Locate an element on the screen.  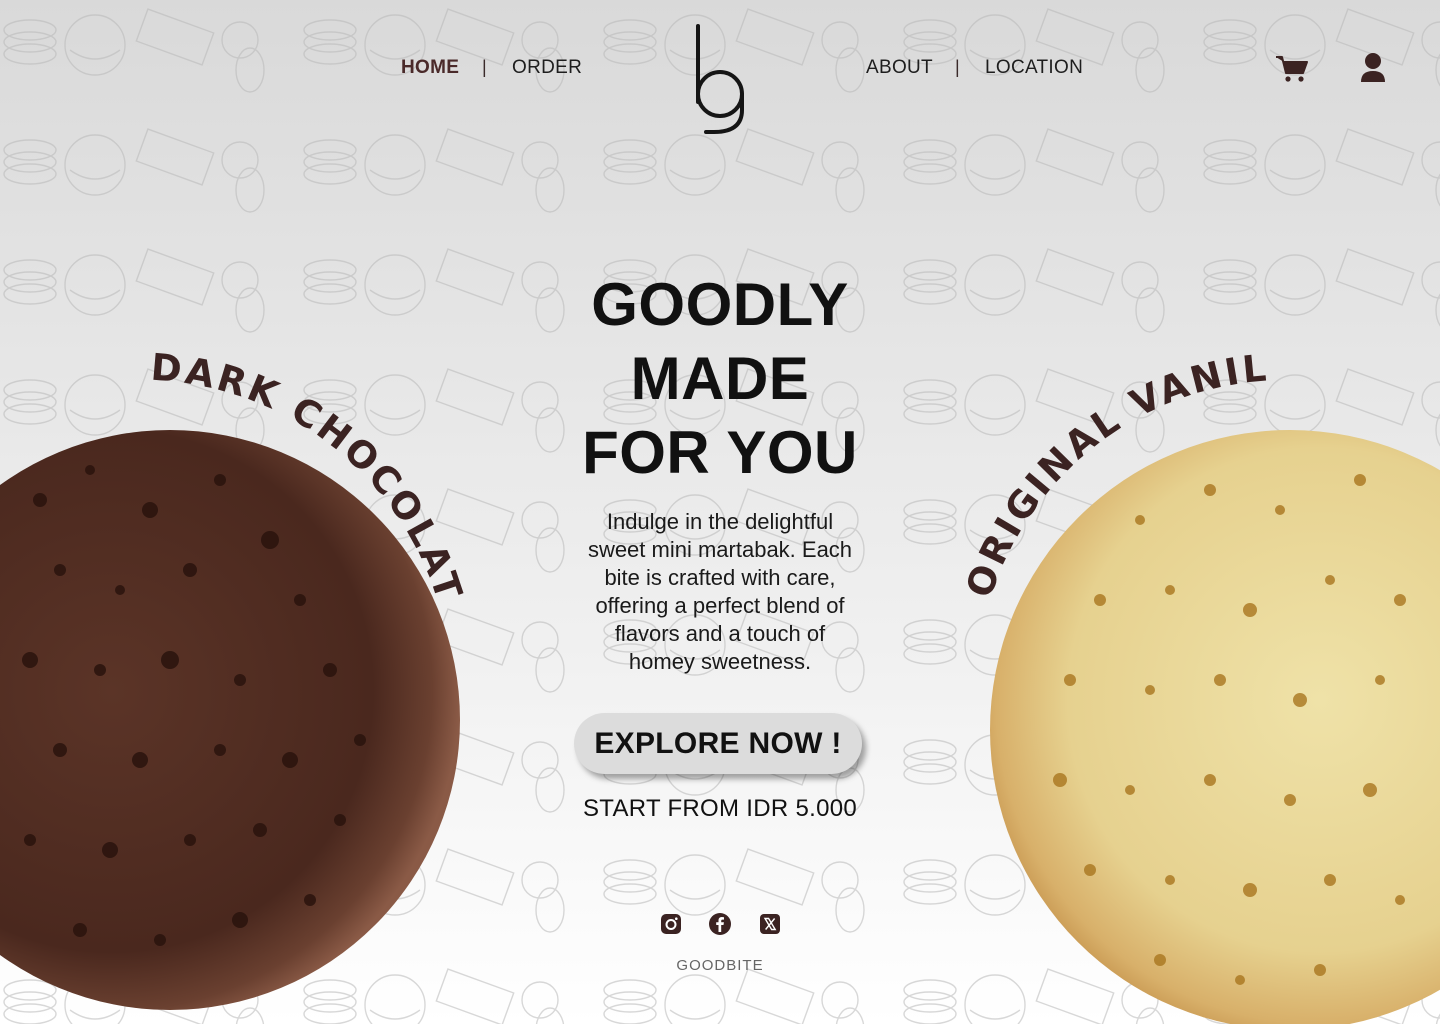
brand-logo is located at coordinates (720, 80).